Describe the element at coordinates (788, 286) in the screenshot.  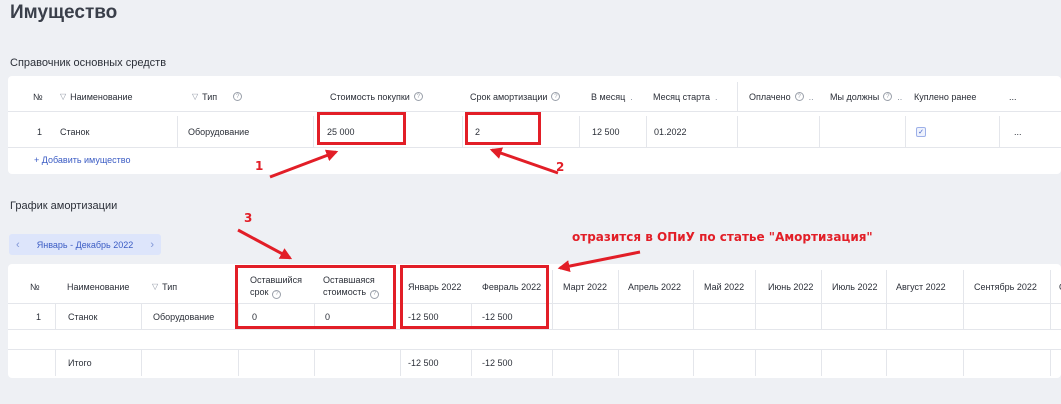
I see `col-month: Июнь 2022` at that location.